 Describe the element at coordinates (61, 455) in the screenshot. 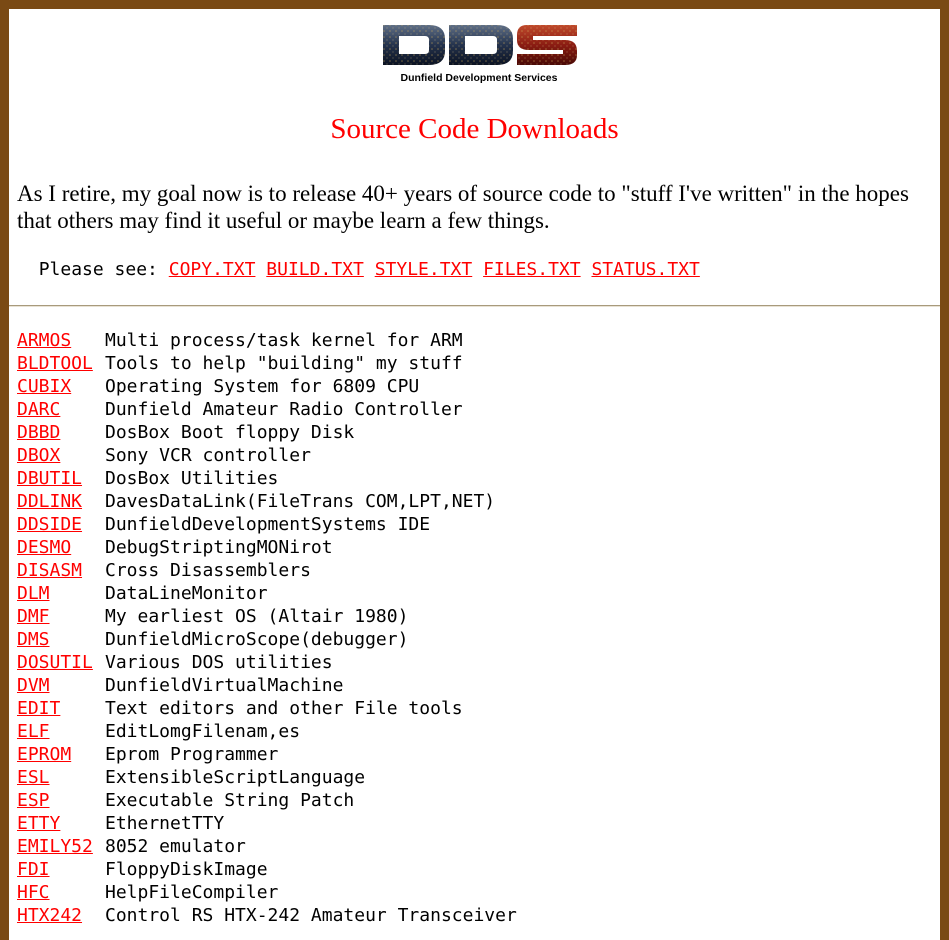

I see `entry-link: DBOX` at that location.